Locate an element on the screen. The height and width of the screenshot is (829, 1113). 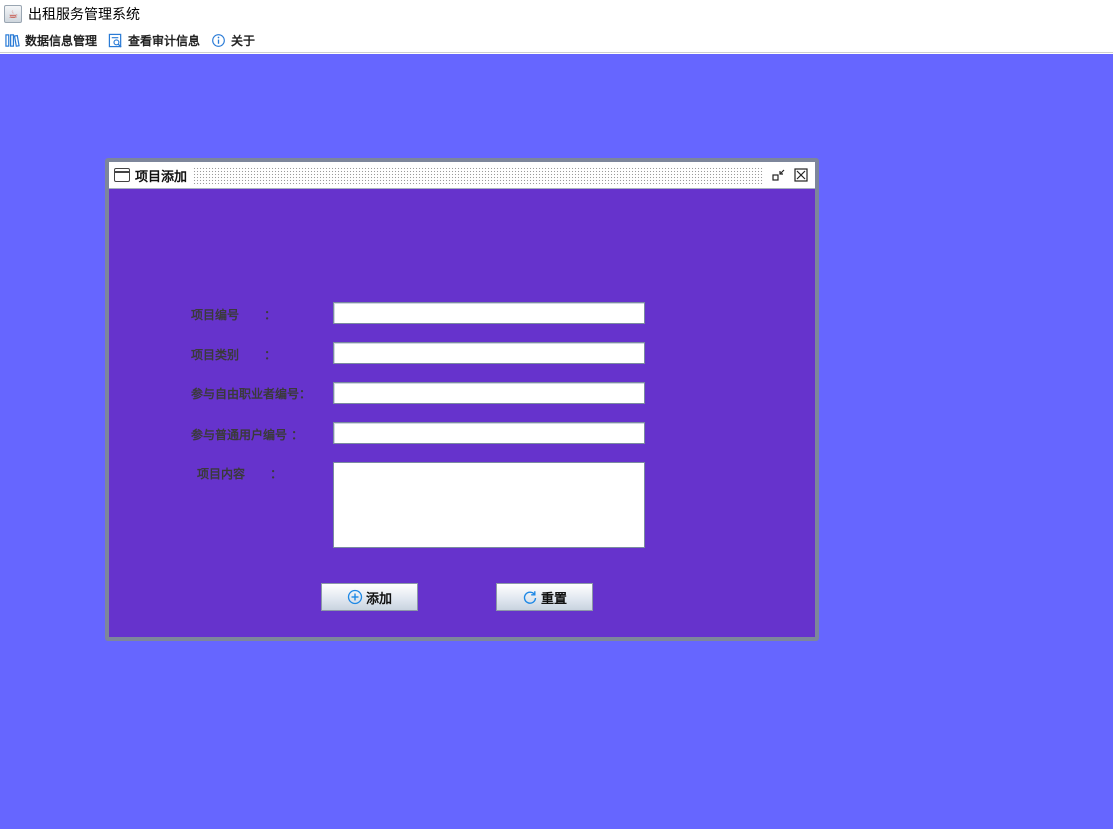
add-button: 添加 is located at coordinates (369, 597).